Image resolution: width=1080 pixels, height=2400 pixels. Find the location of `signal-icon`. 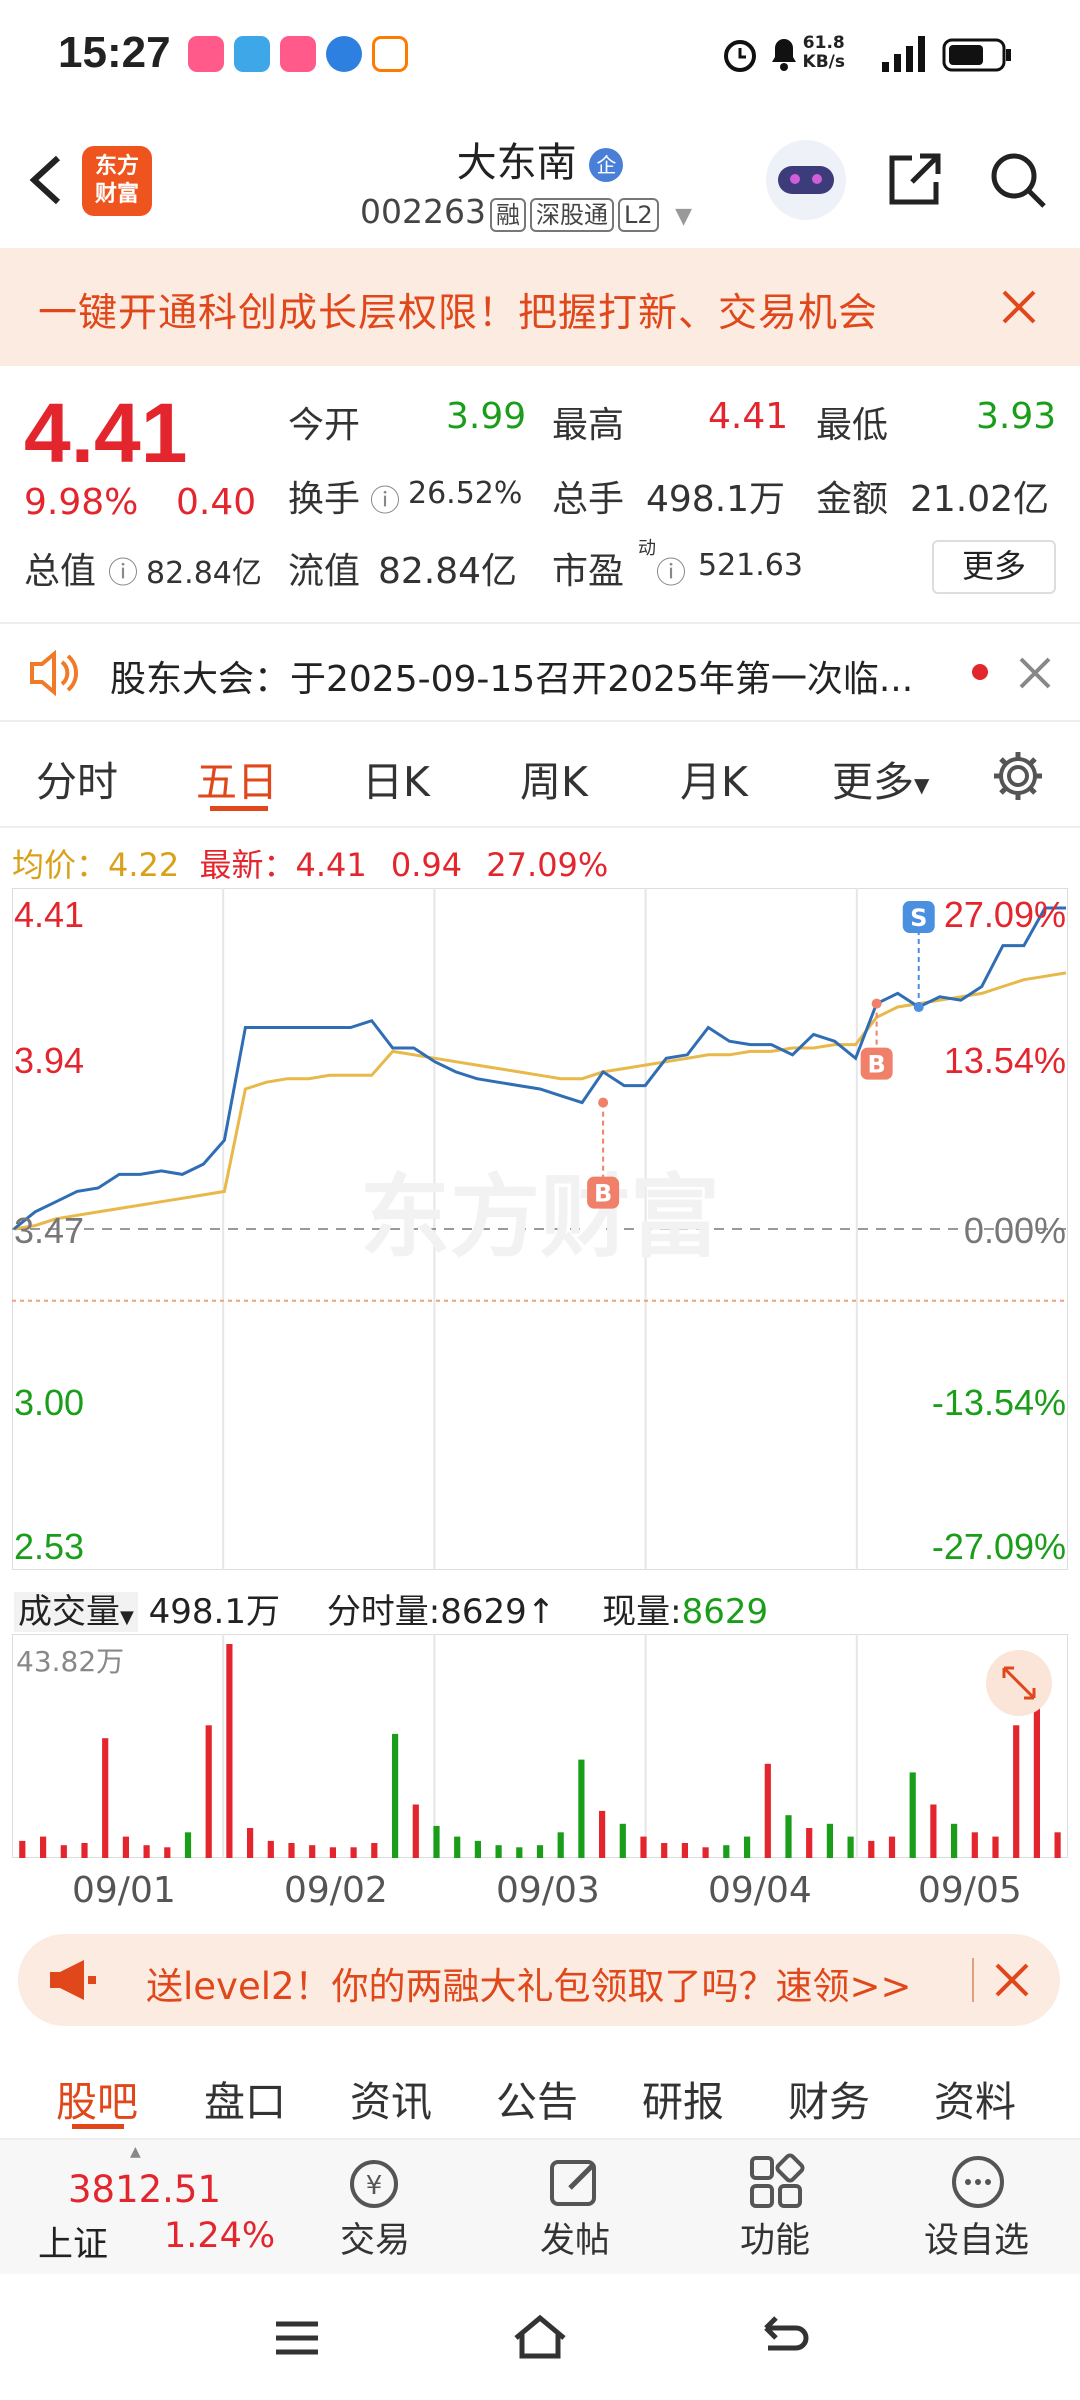

signal-icon is located at coordinates (903, 54).